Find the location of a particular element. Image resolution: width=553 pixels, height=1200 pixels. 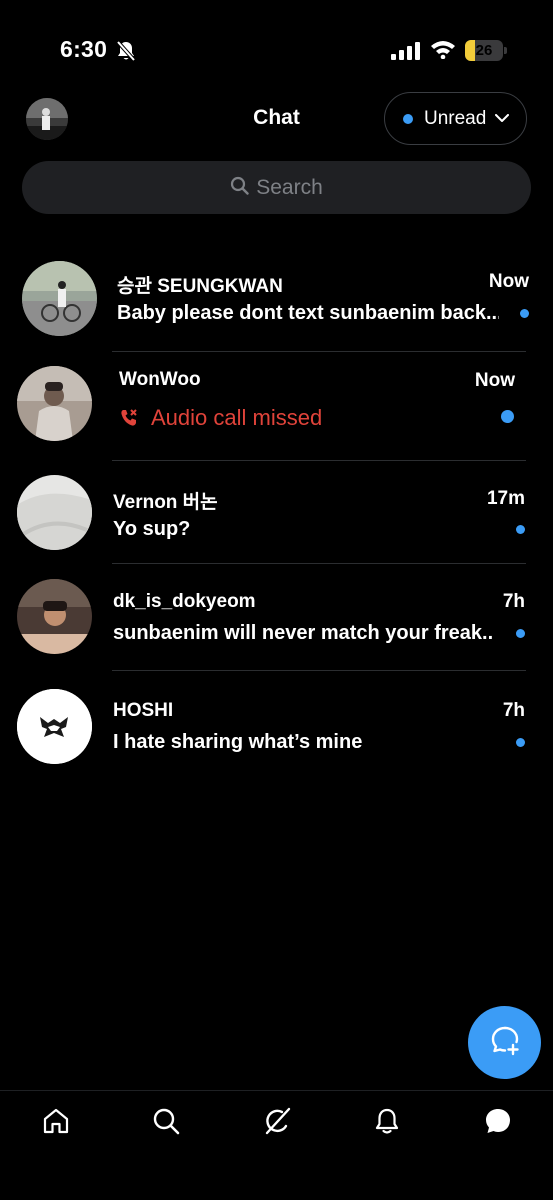

battery-level: 26 is located at coordinates (484, 50).